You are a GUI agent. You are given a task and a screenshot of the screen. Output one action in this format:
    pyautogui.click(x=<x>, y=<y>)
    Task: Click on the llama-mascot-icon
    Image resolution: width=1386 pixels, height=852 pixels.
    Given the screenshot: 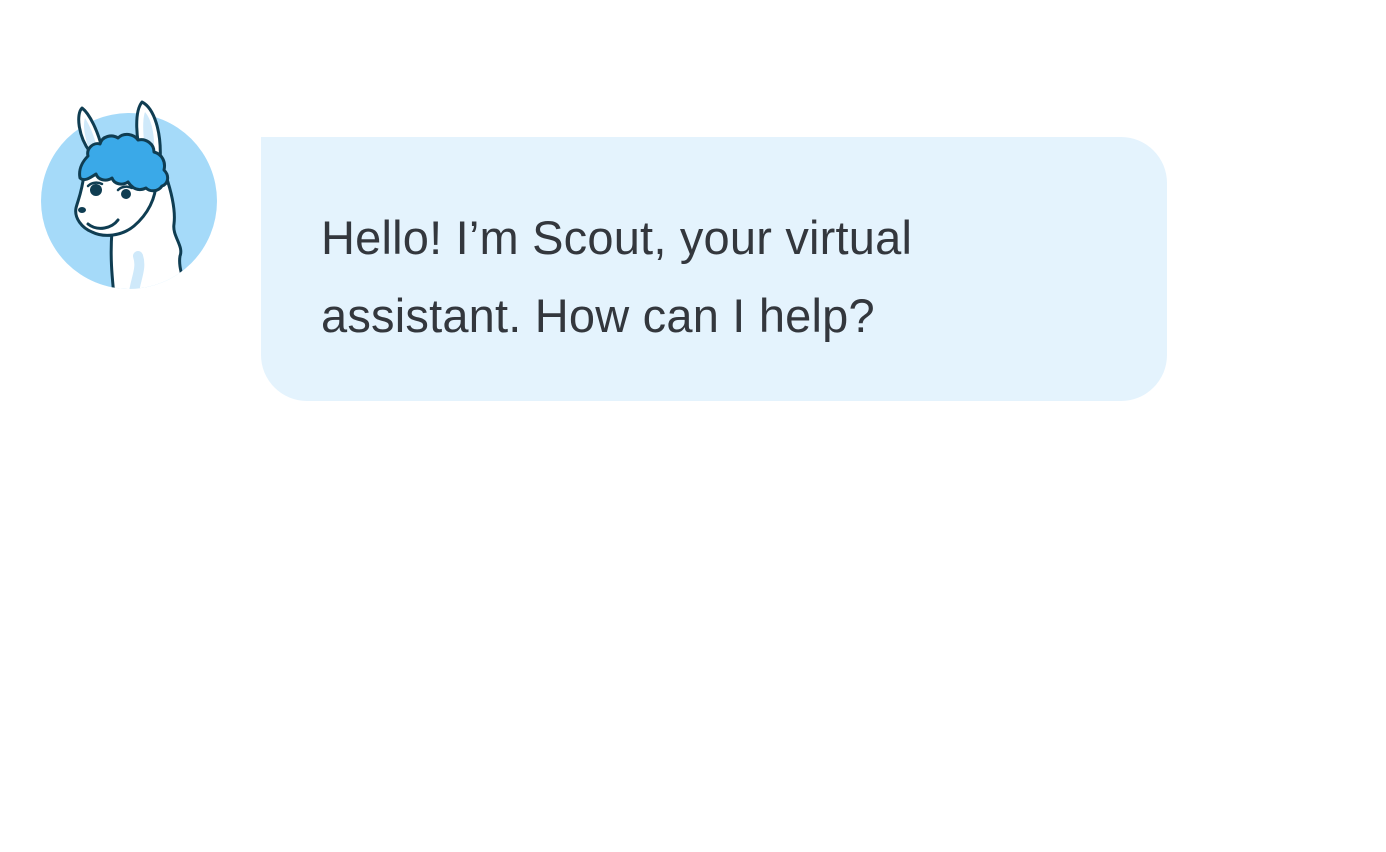 What is the action you would take?
    pyautogui.click(x=129, y=194)
    